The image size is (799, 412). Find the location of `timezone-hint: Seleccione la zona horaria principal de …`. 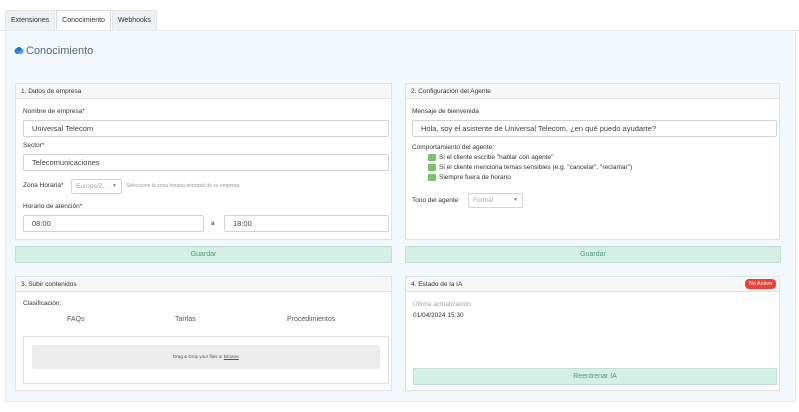

timezone-hint: Seleccione la zona horaria principal de … is located at coordinates (183, 186).